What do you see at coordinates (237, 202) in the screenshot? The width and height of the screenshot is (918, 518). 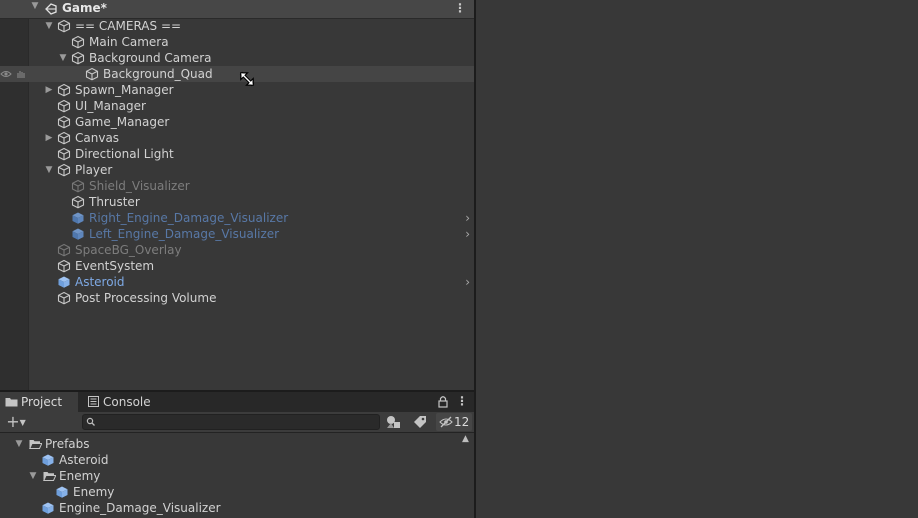 I see `hierarchy-item-thruster: Thruster` at bounding box center [237, 202].